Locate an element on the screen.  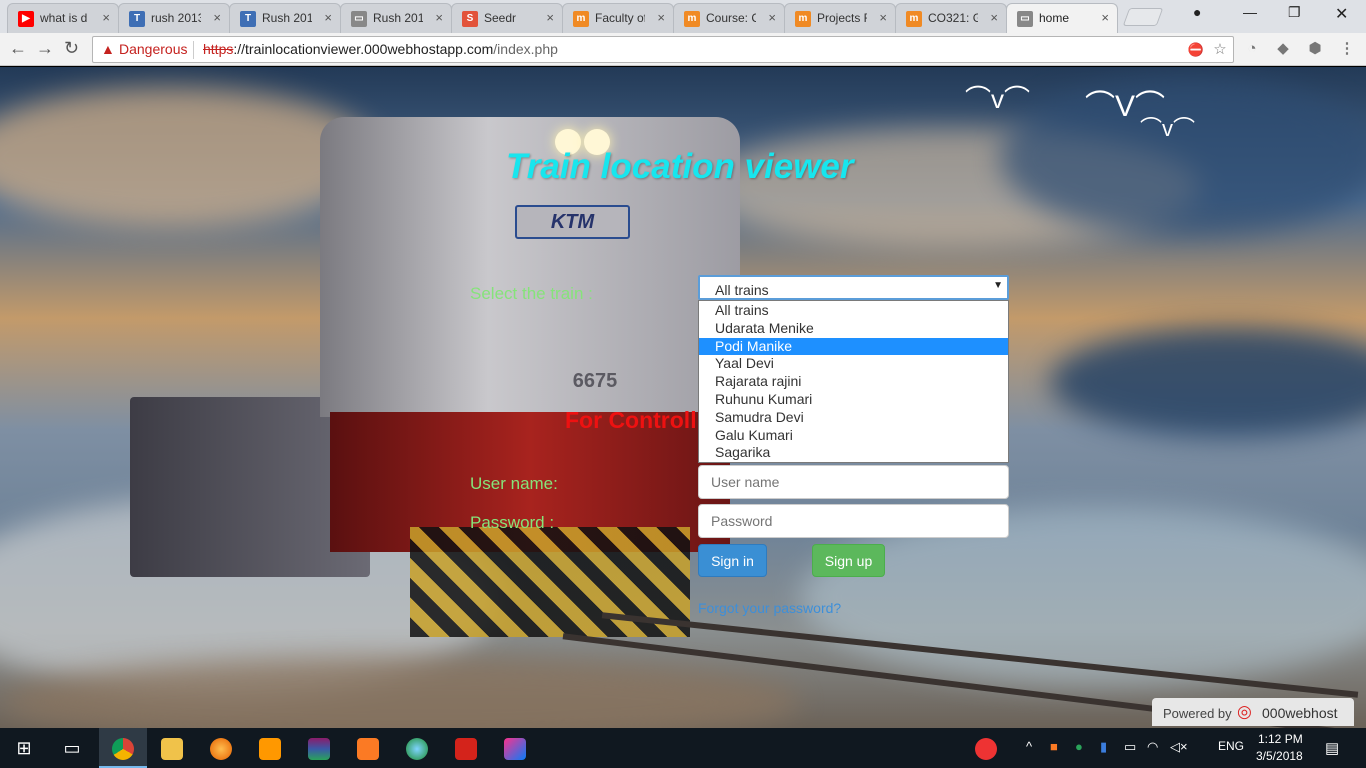
action-center-icon: ▤ is located at coordinates (1332, 748).